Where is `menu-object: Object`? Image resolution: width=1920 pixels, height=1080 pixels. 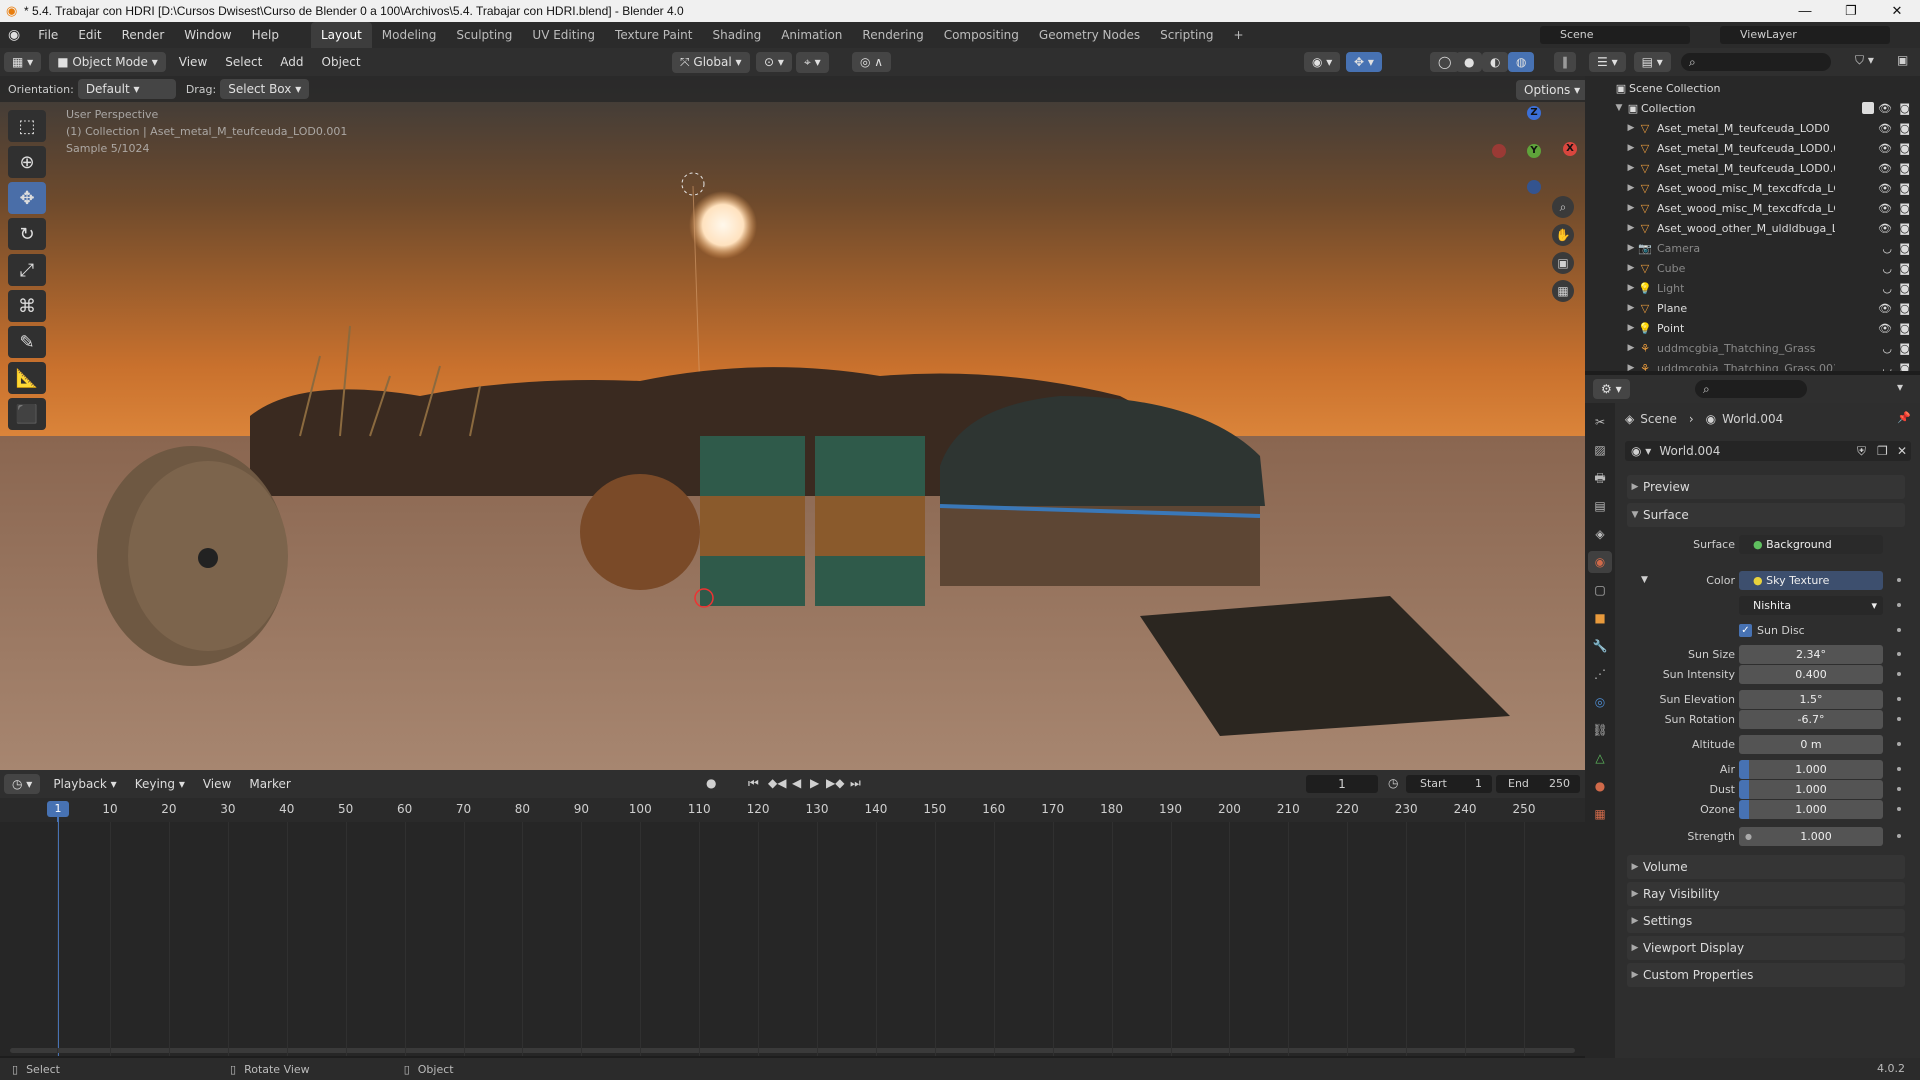 menu-object: Object is located at coordinates (341, 62).